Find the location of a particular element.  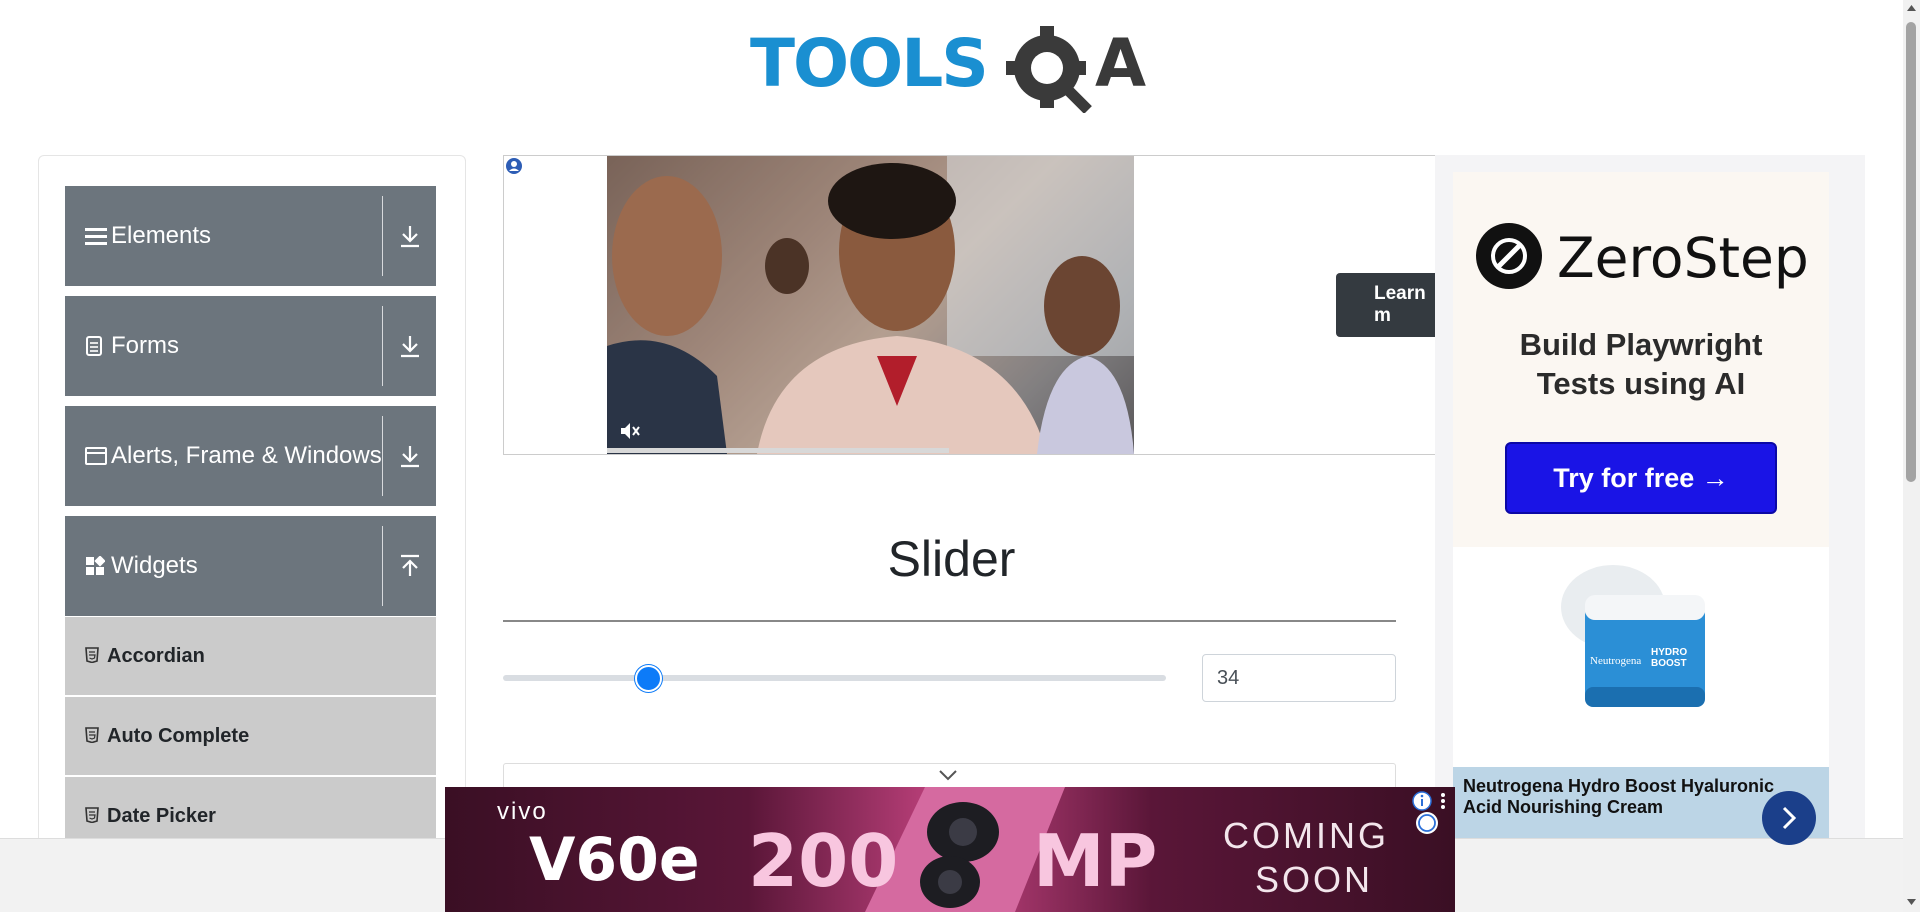

sidebar-item-label: Date Picker is located at coordinates (161, 815).